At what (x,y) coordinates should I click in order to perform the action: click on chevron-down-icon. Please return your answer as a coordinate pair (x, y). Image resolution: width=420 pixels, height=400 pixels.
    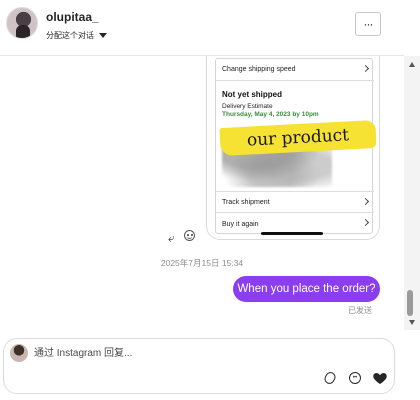
    Looking at the image, I should click on (103, 35).